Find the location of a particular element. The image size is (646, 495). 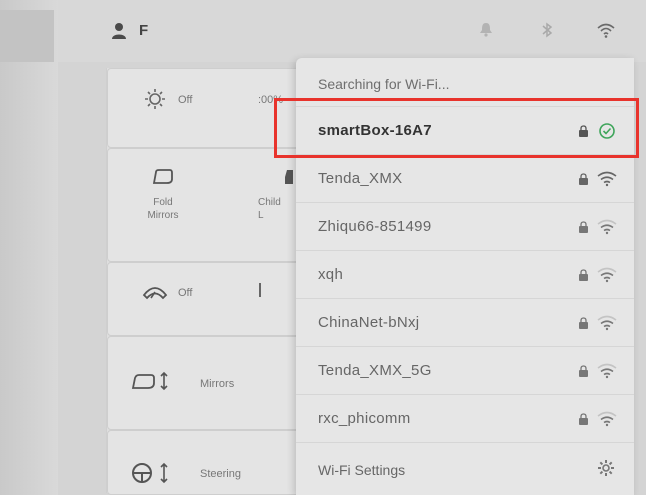

network-name: Tenda_XMX is located at coordinates (360, 178).